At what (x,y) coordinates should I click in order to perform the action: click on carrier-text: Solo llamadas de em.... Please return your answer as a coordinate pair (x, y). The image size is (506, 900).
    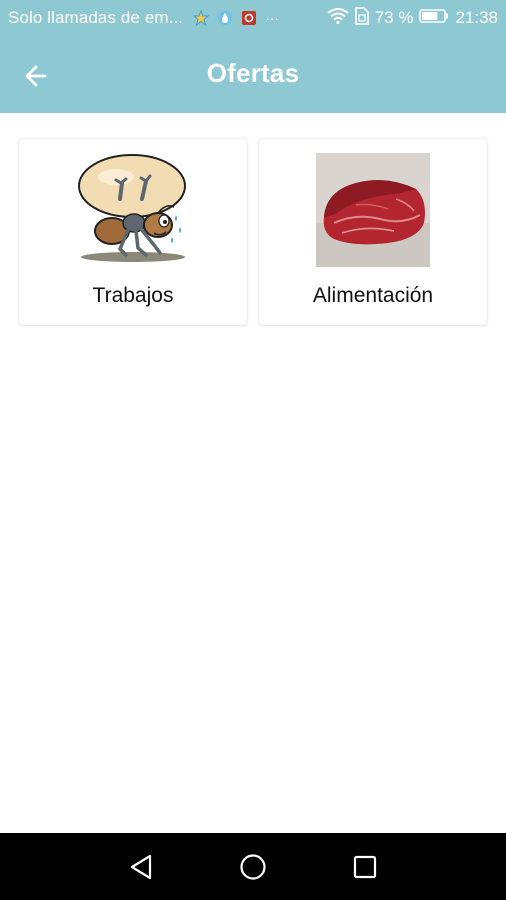
    Looking at the image, I should click on (96, 17).